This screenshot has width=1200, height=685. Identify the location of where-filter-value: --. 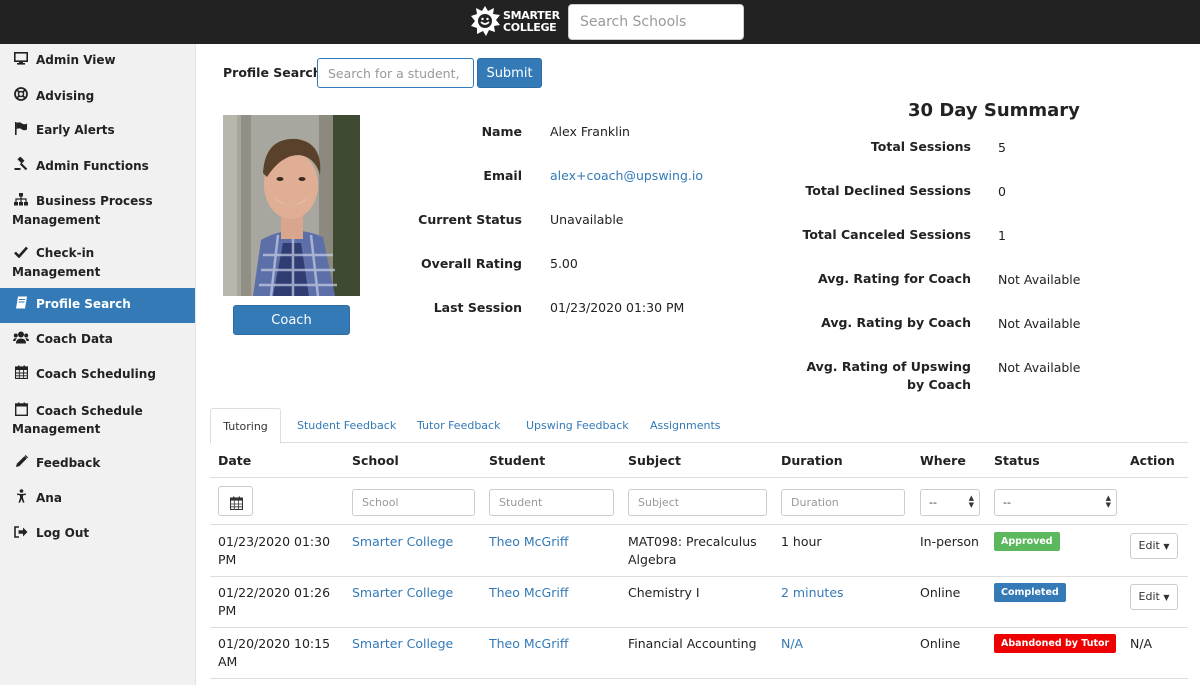
(933, 502).